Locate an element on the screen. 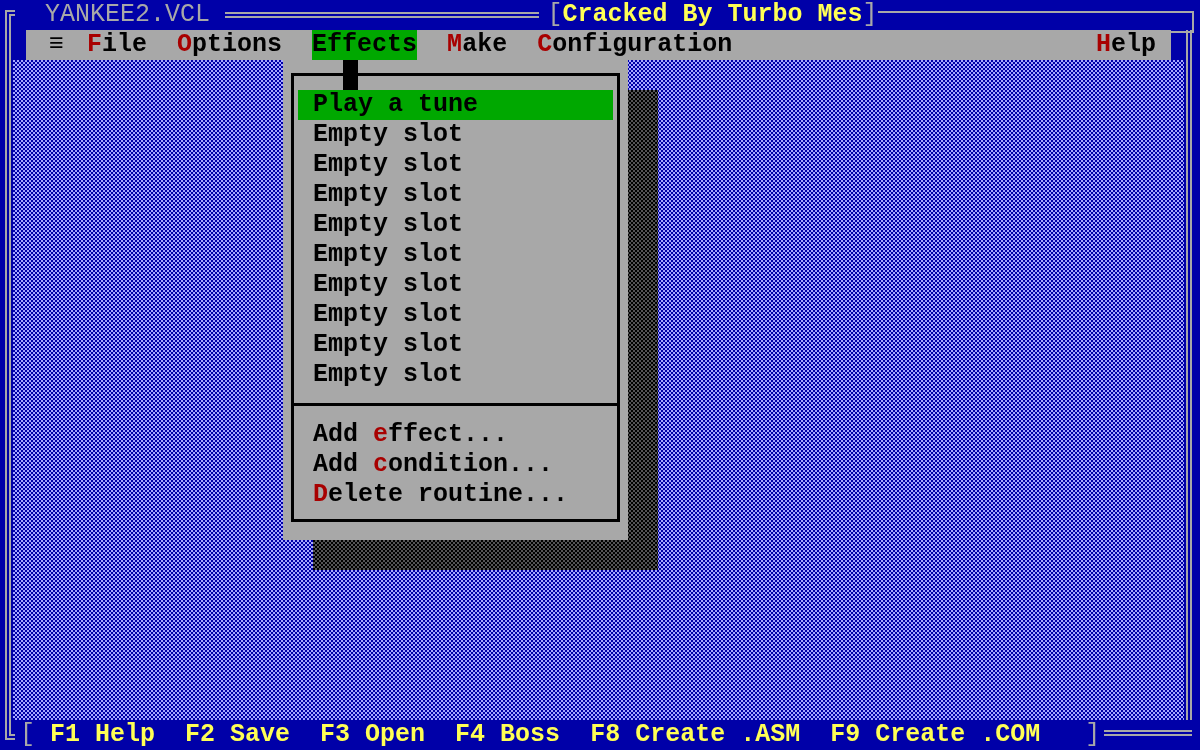 The height and width of the screenshot is (750, 1200). function-key: F3 Open is located at coordinates (373, 735).